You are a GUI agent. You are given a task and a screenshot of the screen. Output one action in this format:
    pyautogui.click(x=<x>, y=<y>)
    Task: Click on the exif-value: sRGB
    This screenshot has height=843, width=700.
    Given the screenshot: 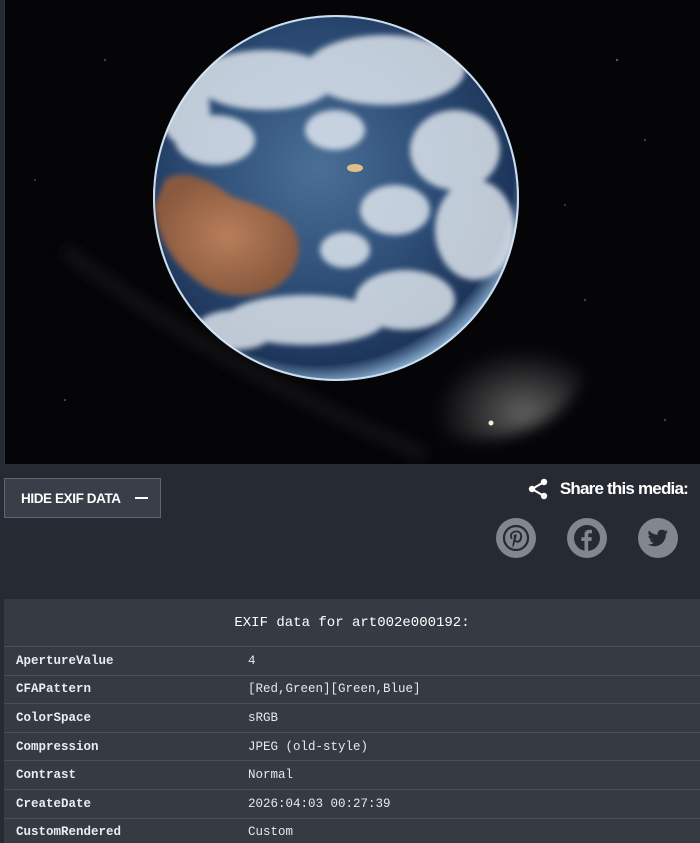 What is the action you would take?
    pyautogui.click(x=263, y=717)
    